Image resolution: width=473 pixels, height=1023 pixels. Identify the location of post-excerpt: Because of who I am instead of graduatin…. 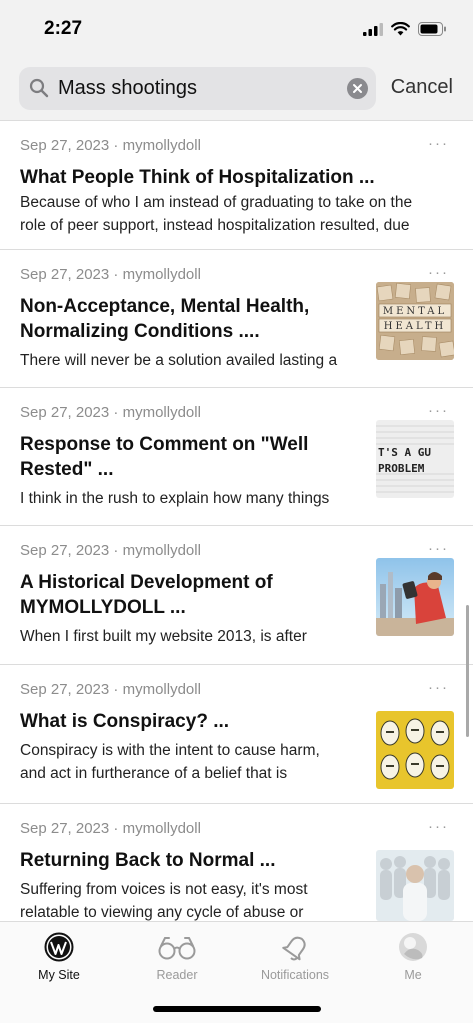
(216, 214).